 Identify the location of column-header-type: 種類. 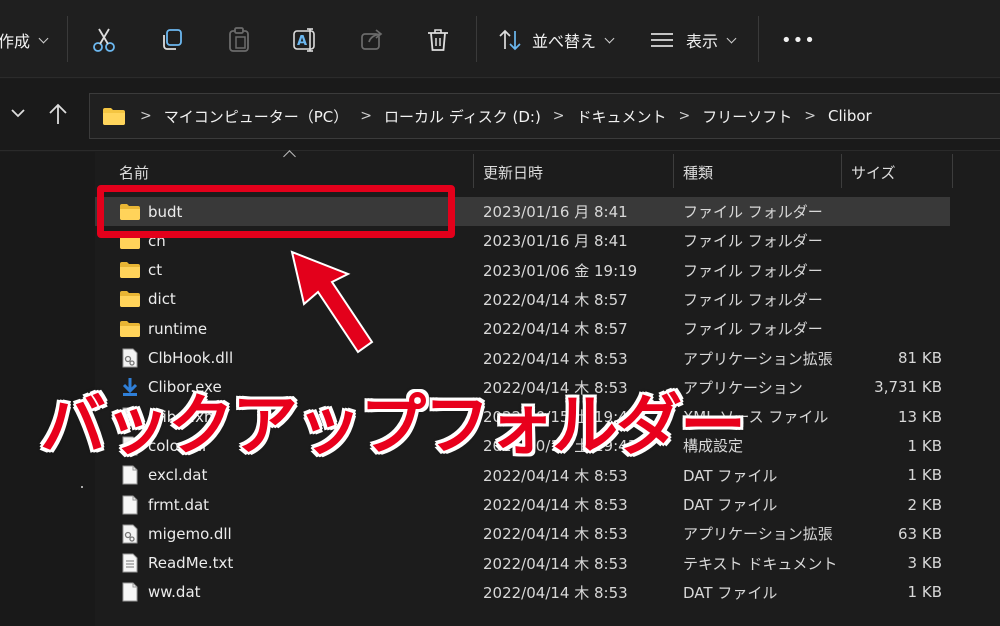
(698, 172).